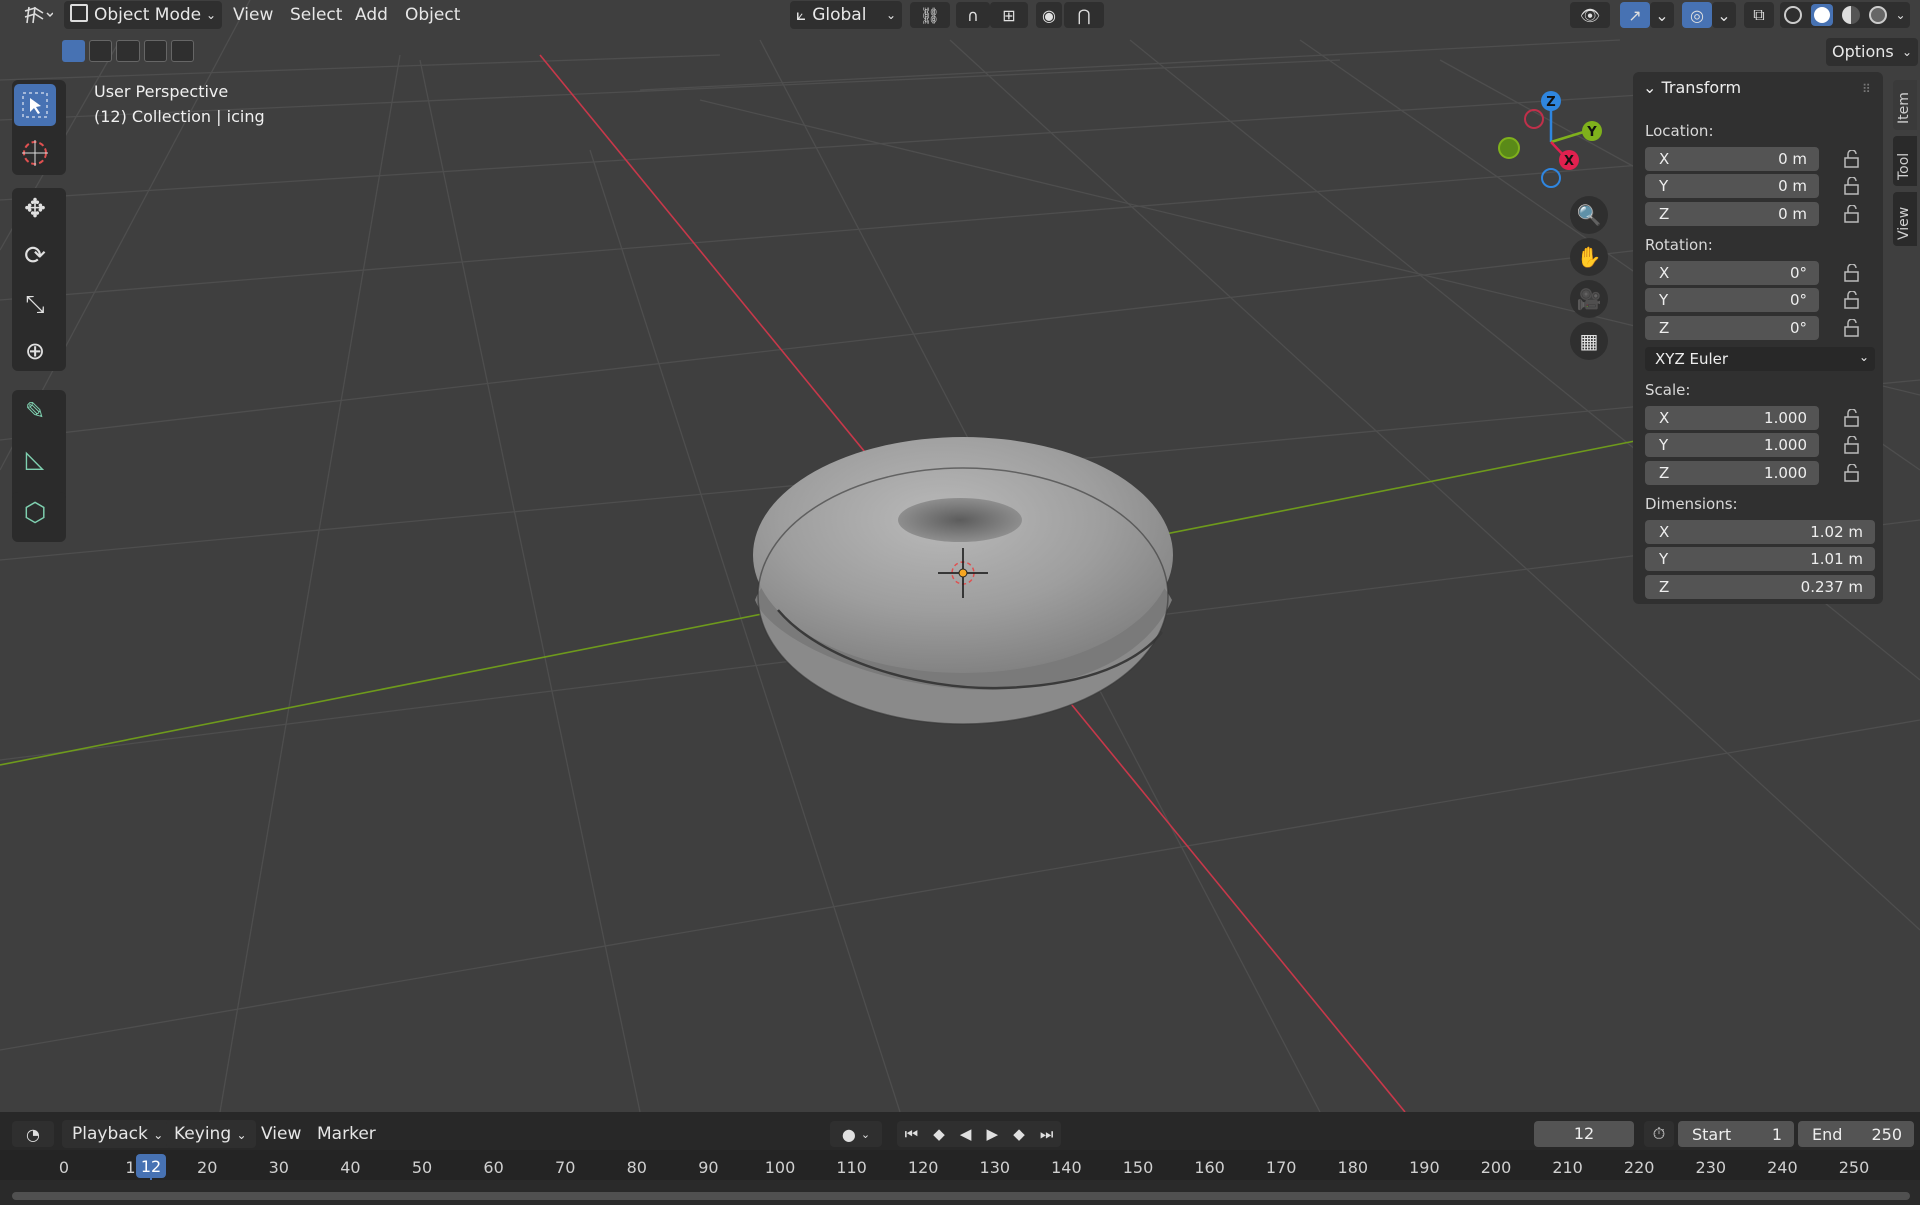 The image size is (1920, 1205). Describe the element at coordinates (1856, 1134) in the screenshot. I see `end-frame-field: End 250` at that location.